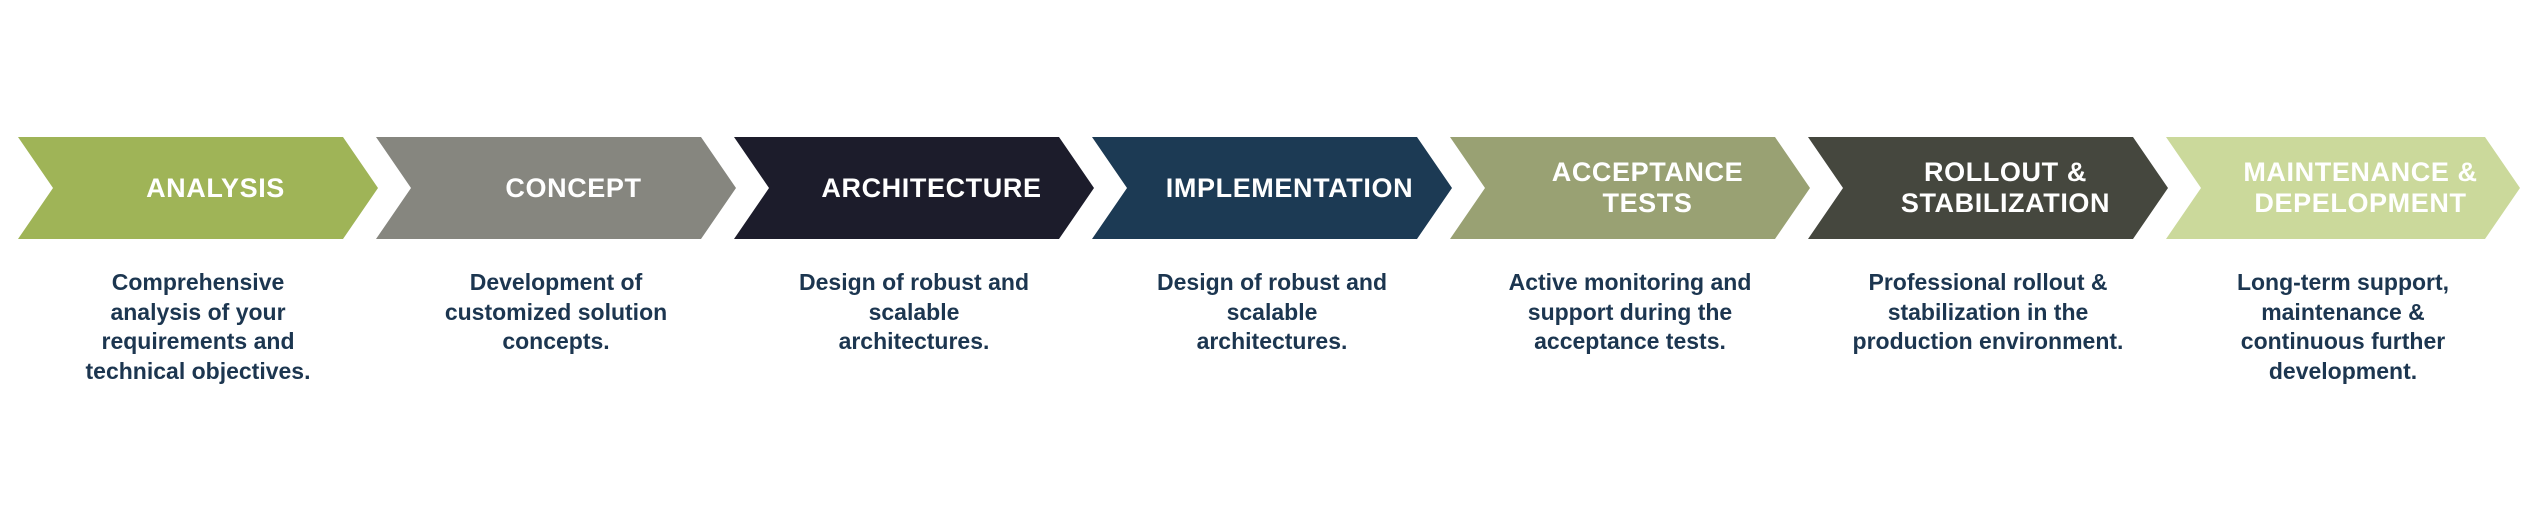  I want to click on chevron-step-4: IMPLEMENTATION, so click(1272, 188).